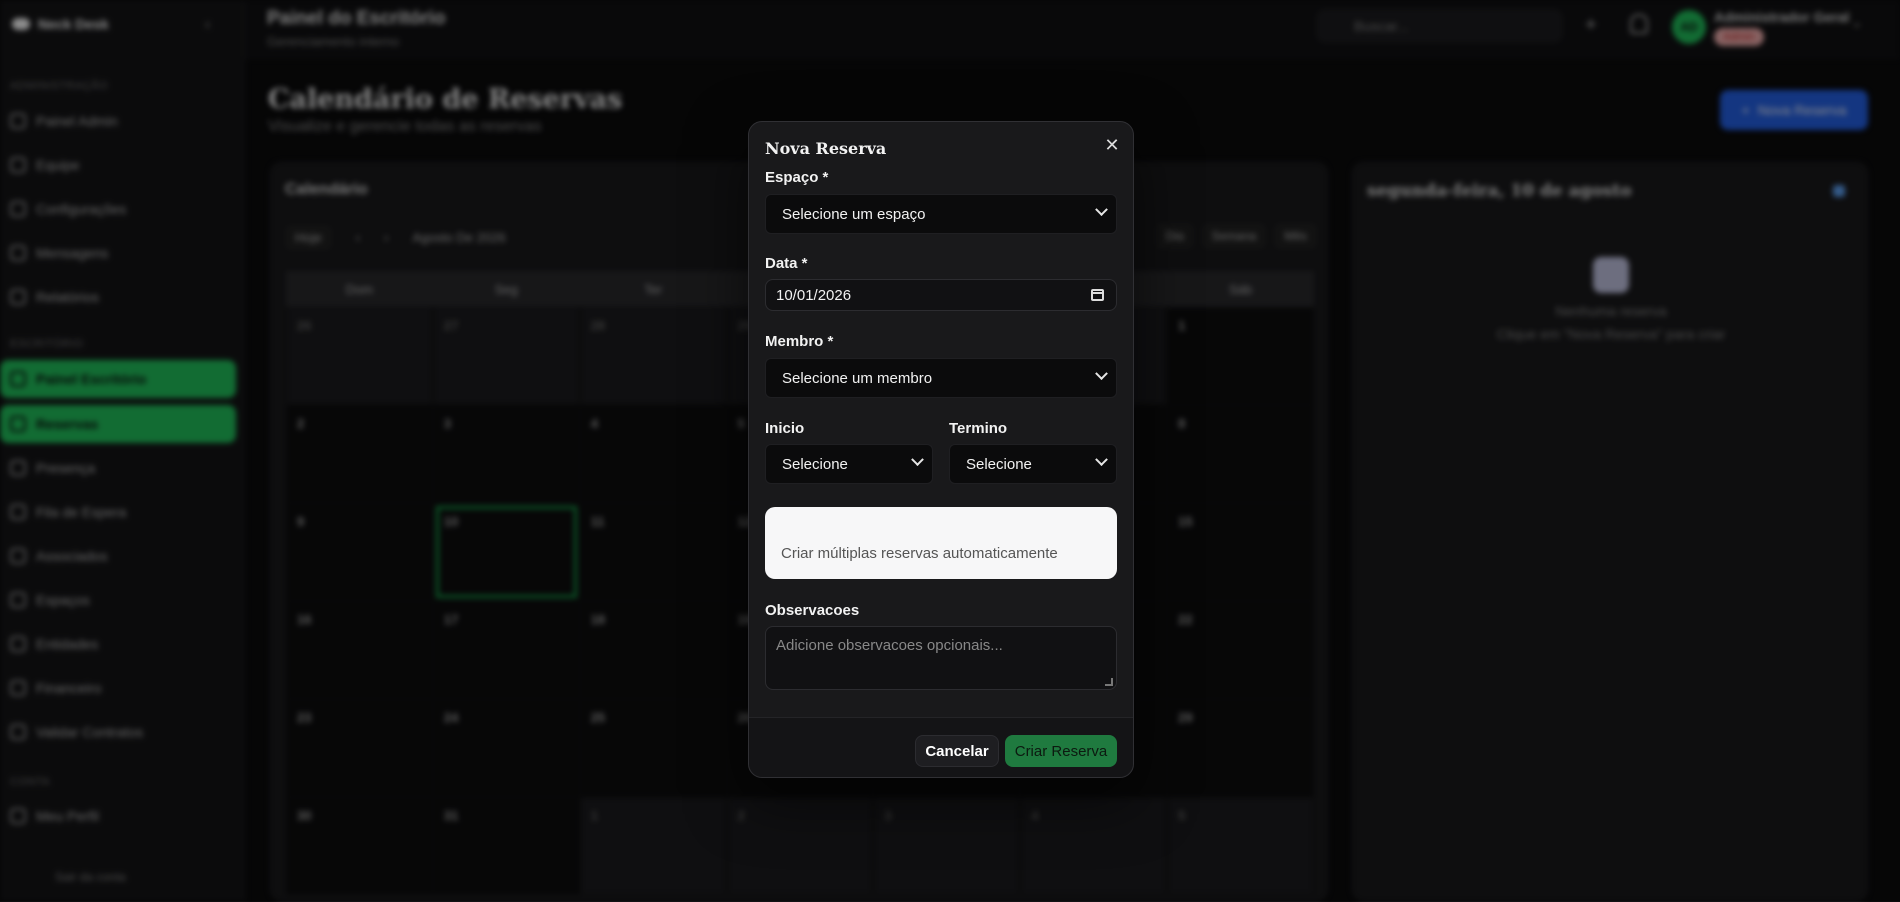  What do you see at coordinates (826, 148) in the screenshot?
I see `modal-title: Nova Reserva` at bounding box center [826, 148].